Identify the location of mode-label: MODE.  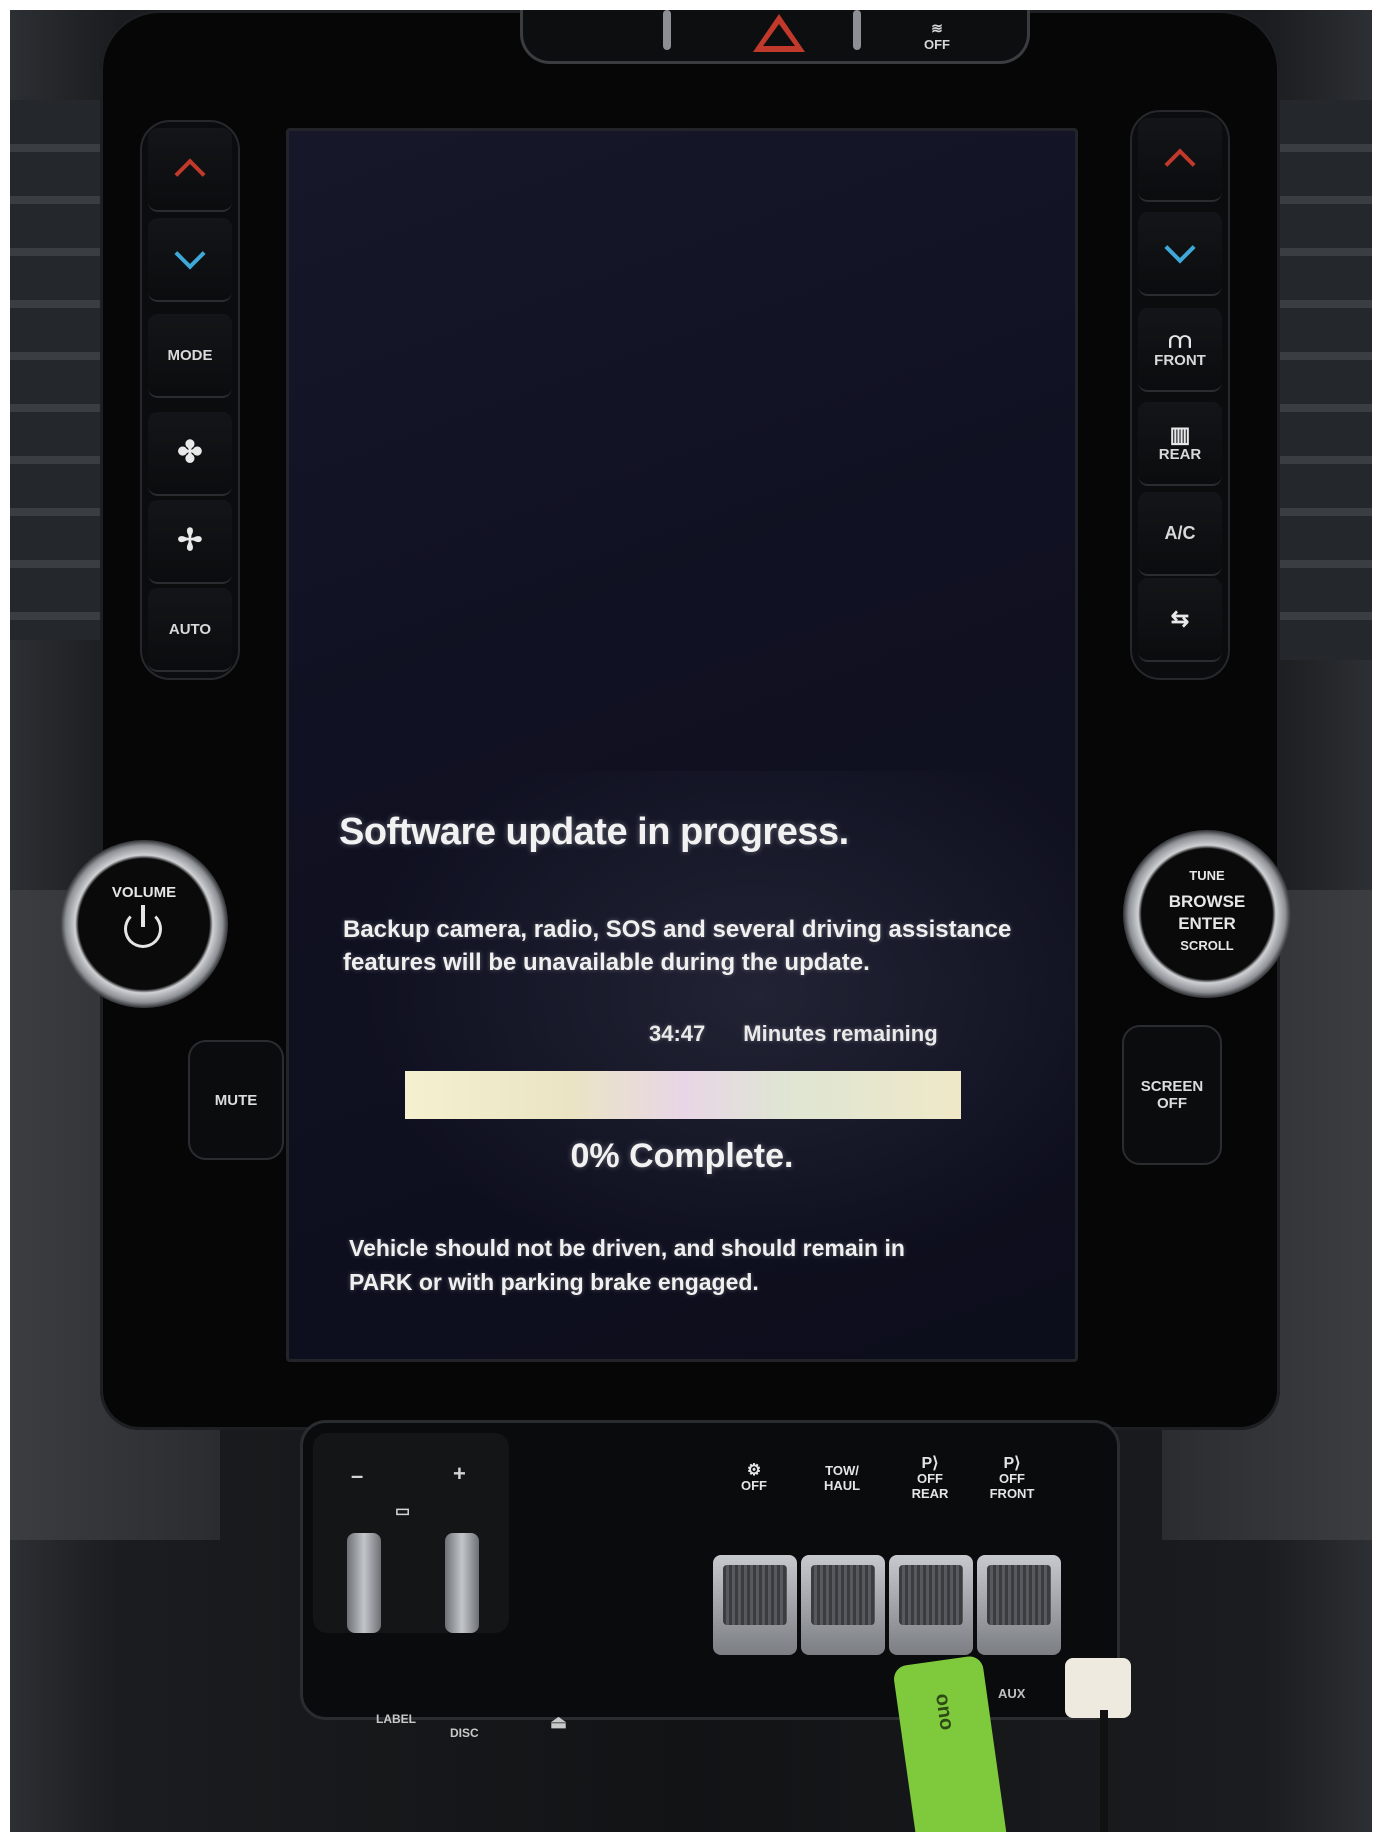
(190, 355).